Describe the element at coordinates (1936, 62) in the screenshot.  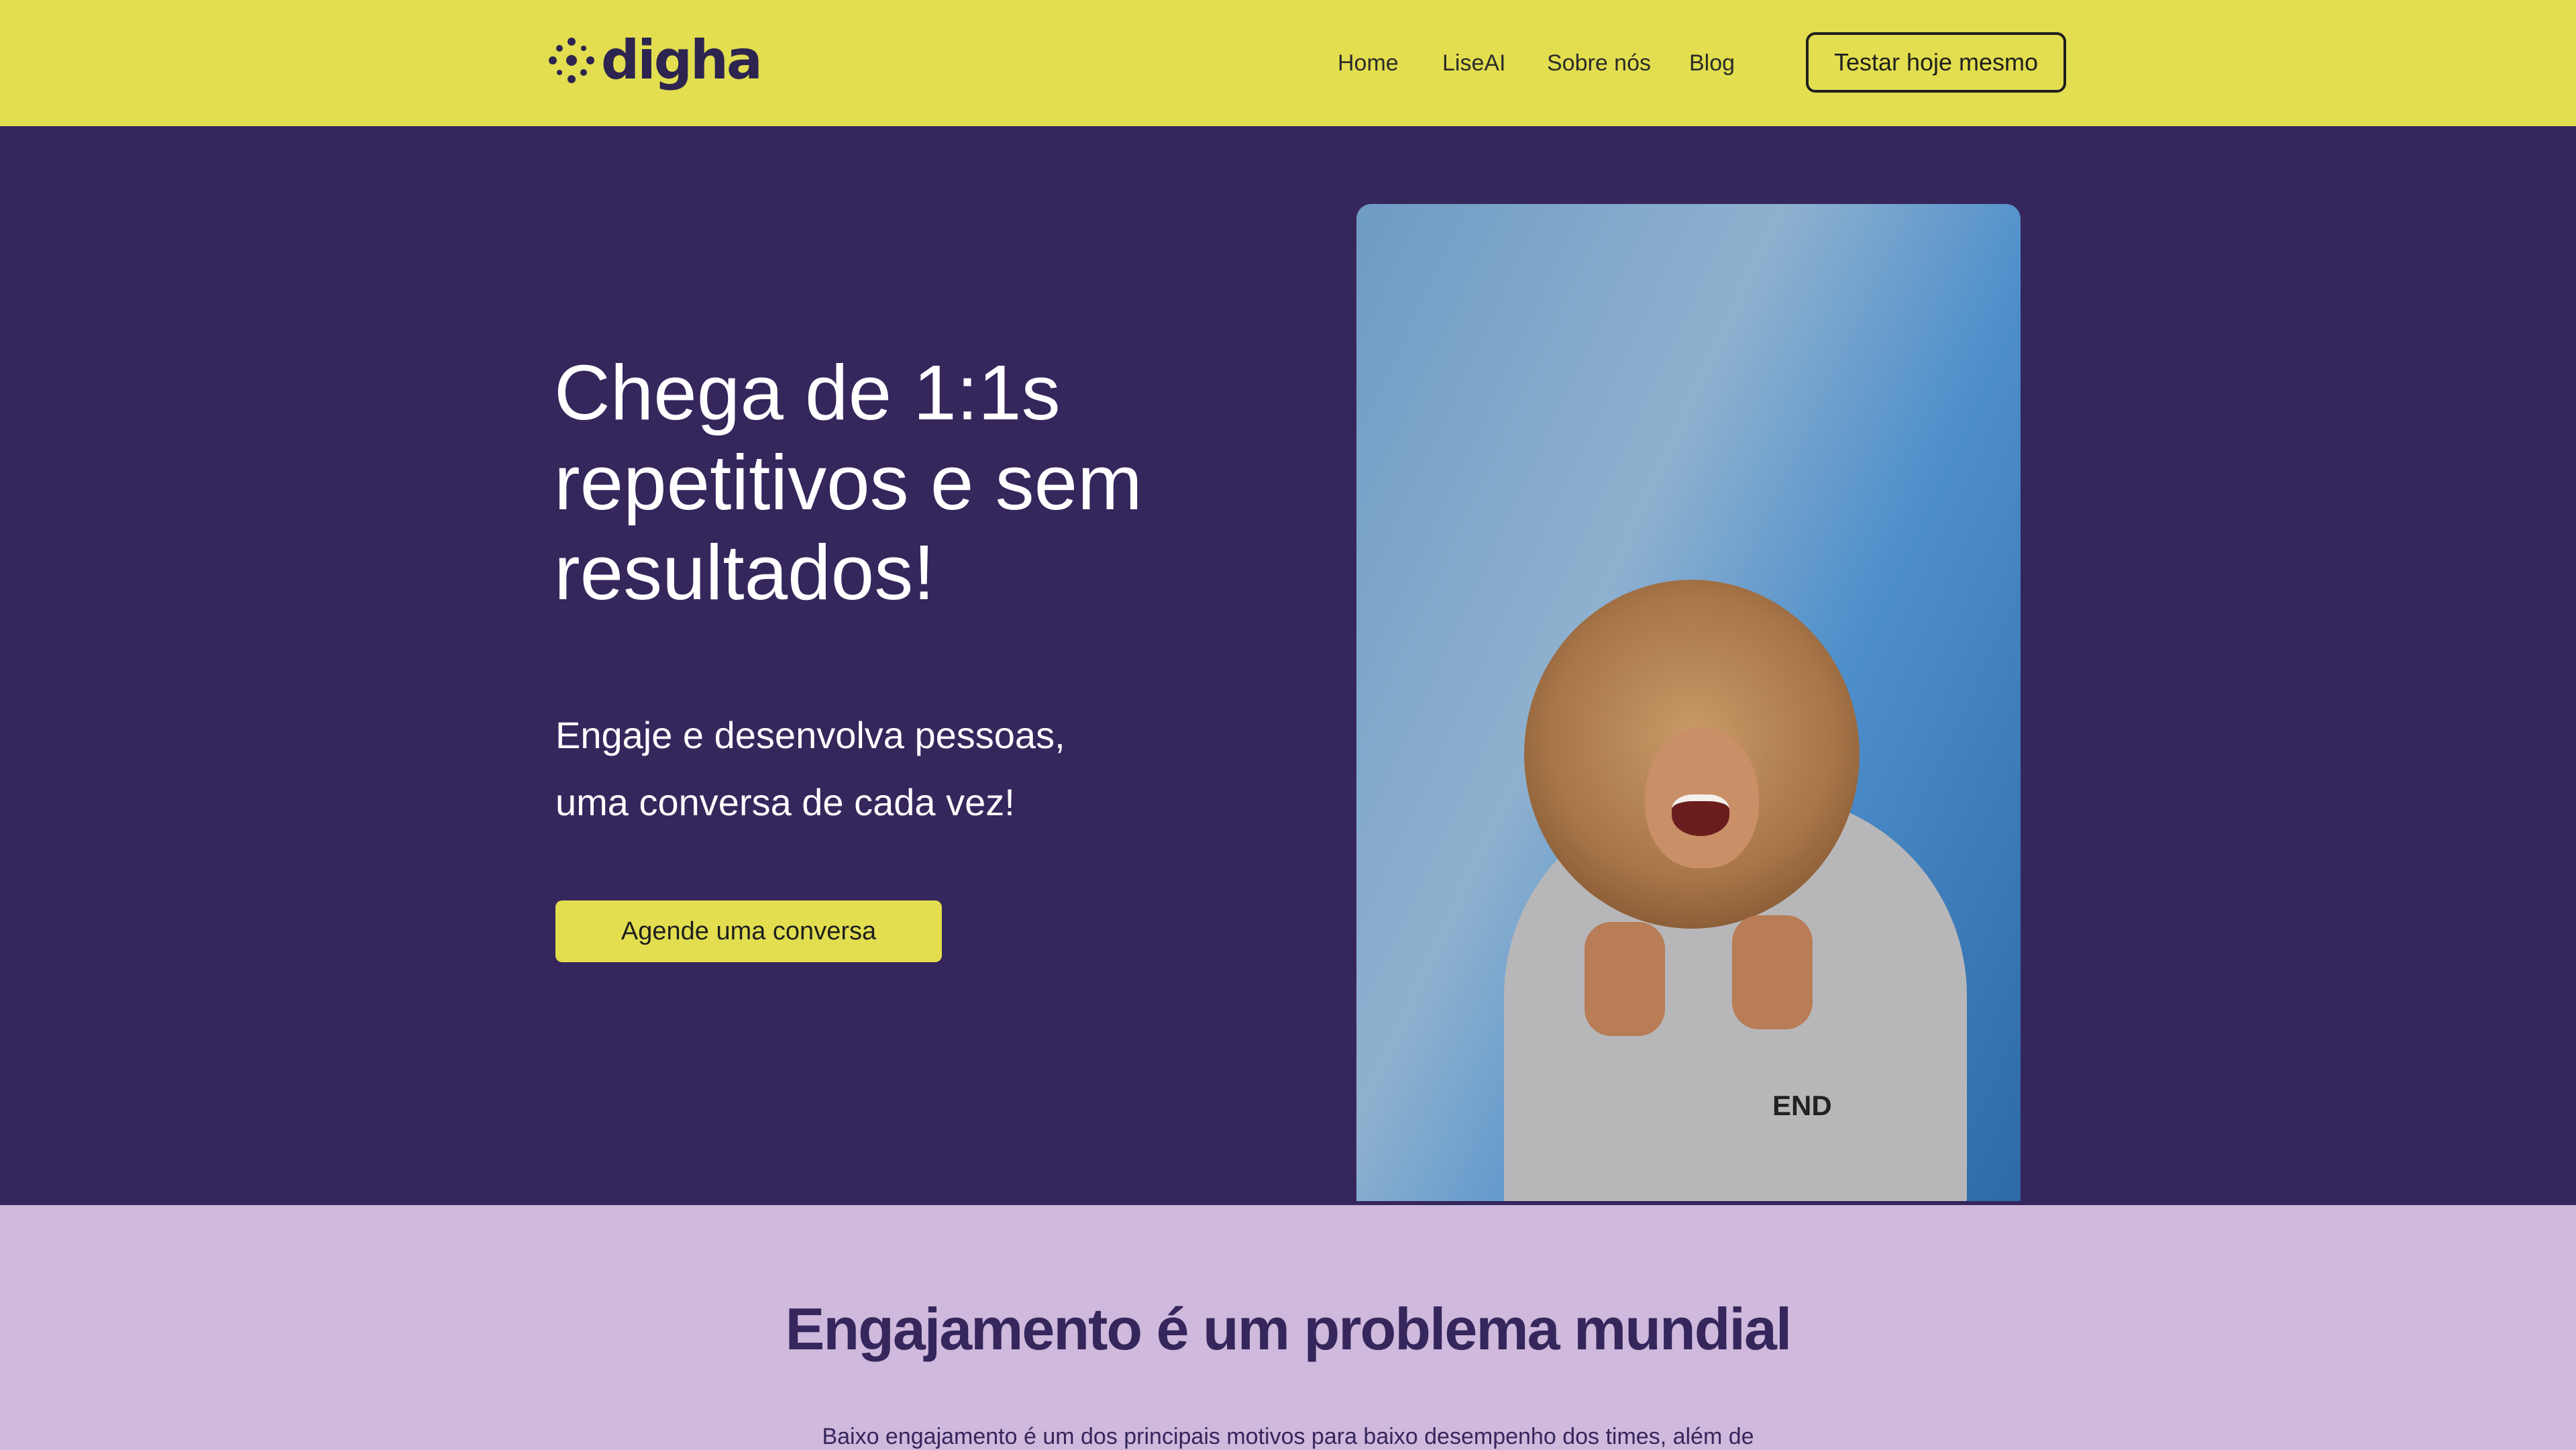
I see `try-now-button: Testar hoje mesmo` at that location.